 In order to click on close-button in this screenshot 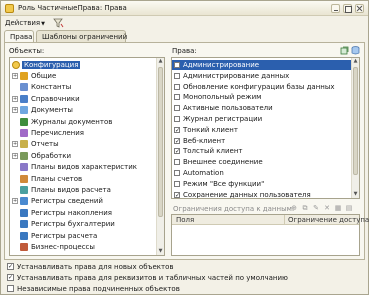, I will do `click(359, 8)`.